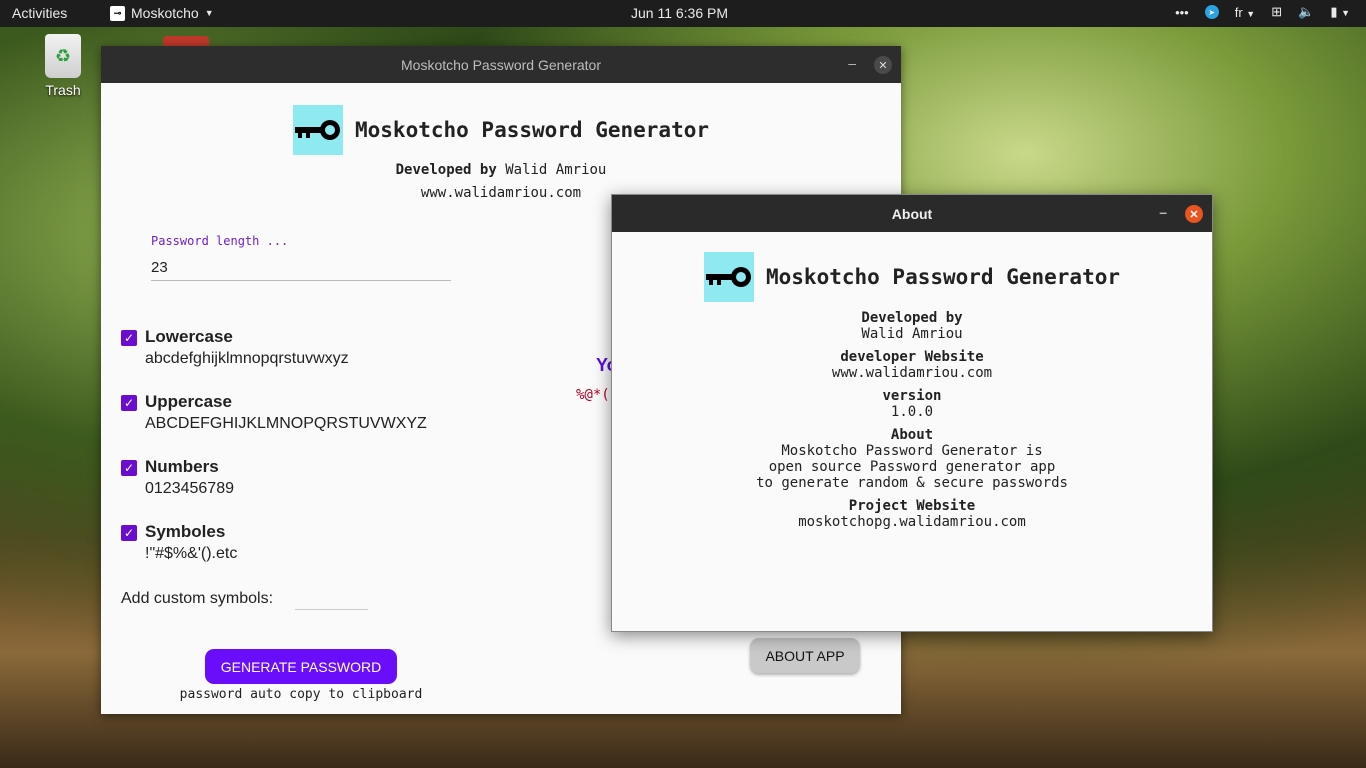  I want to click on about-app-button: ABOUT APP, so click(805, 655).